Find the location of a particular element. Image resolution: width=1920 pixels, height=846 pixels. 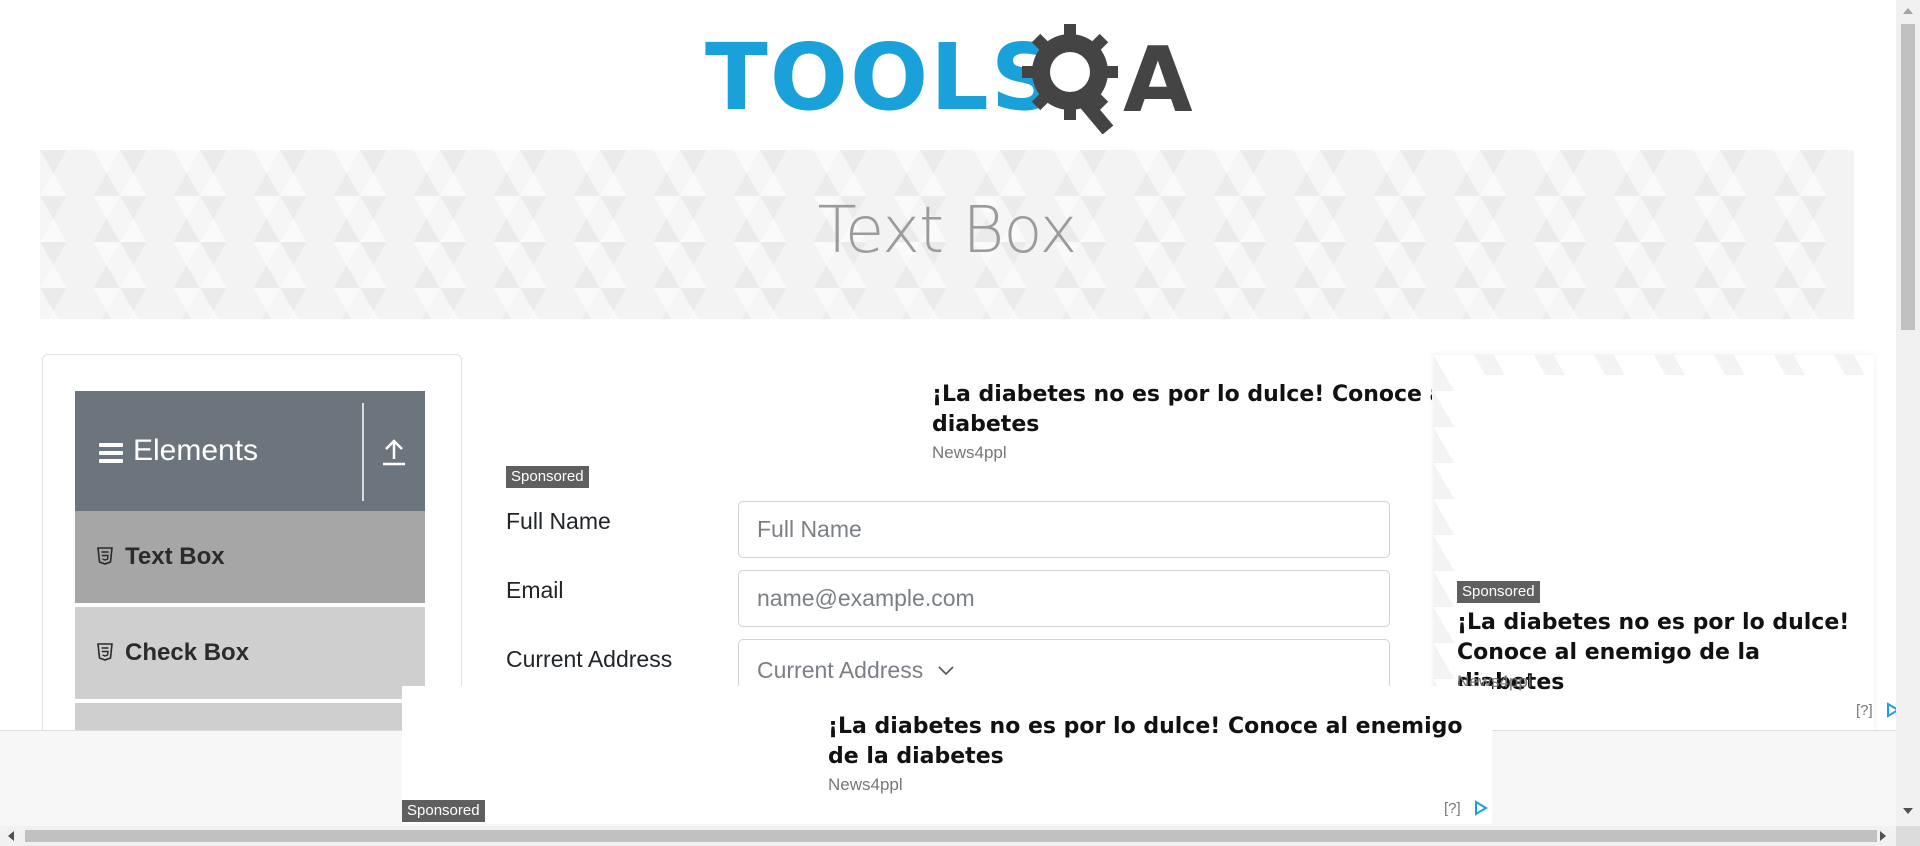

sidebar-item-label: Text Box is located at coordinates (175, 556).